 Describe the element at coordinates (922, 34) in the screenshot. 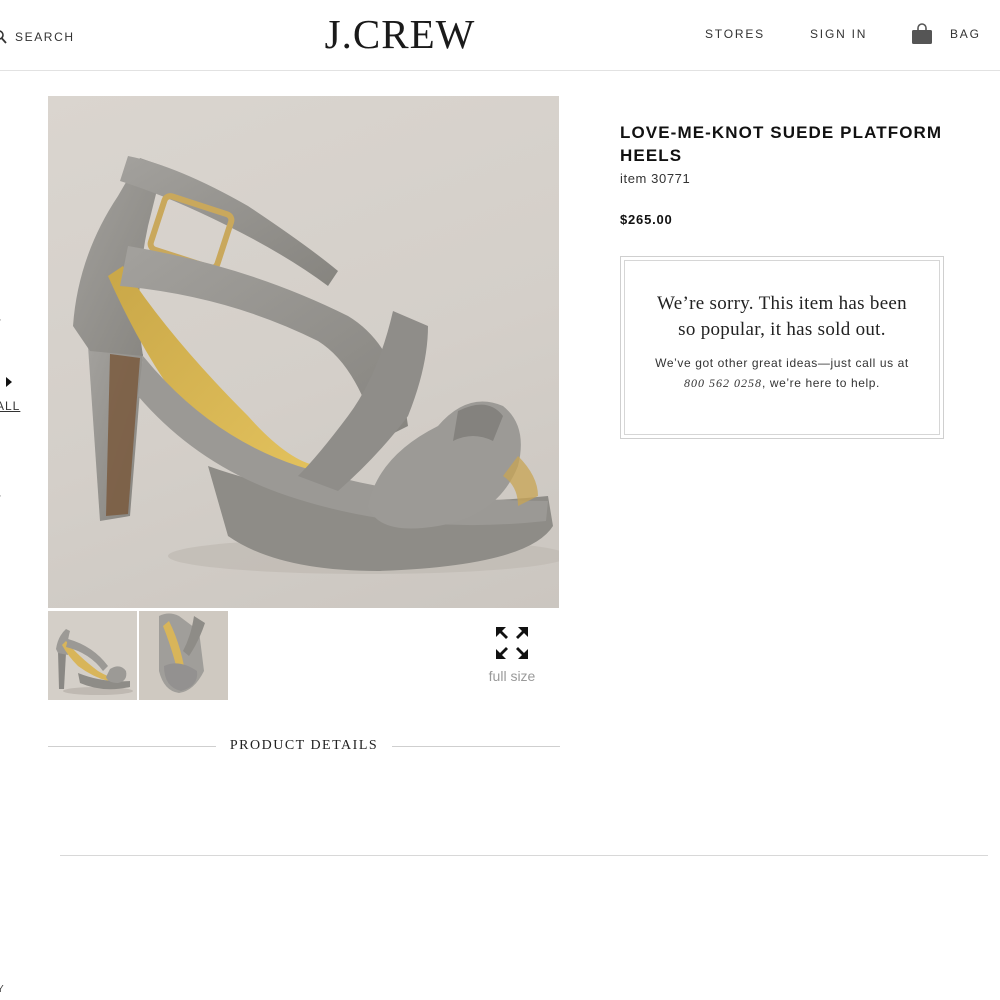

I see `shopping-bag-icon` at that location.